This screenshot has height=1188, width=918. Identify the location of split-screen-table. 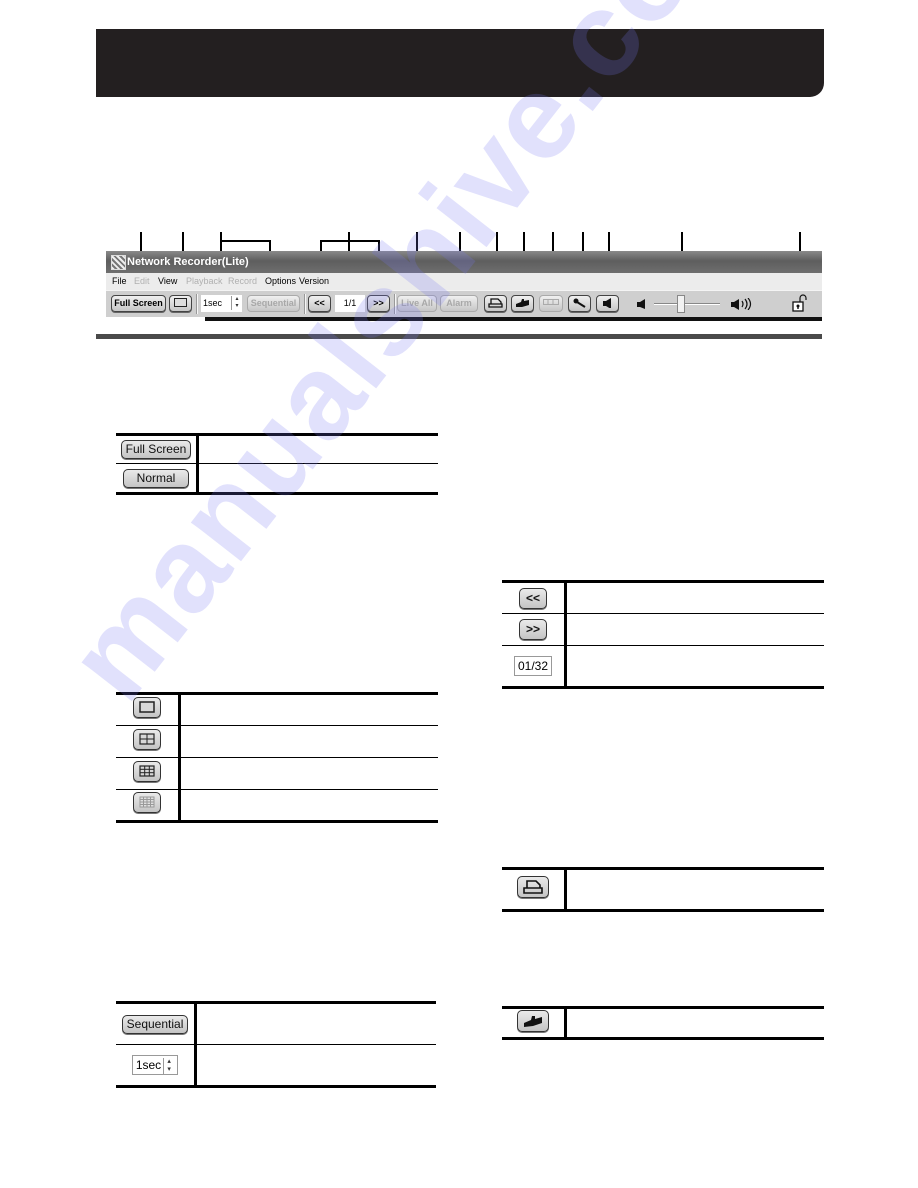
(277, 757).